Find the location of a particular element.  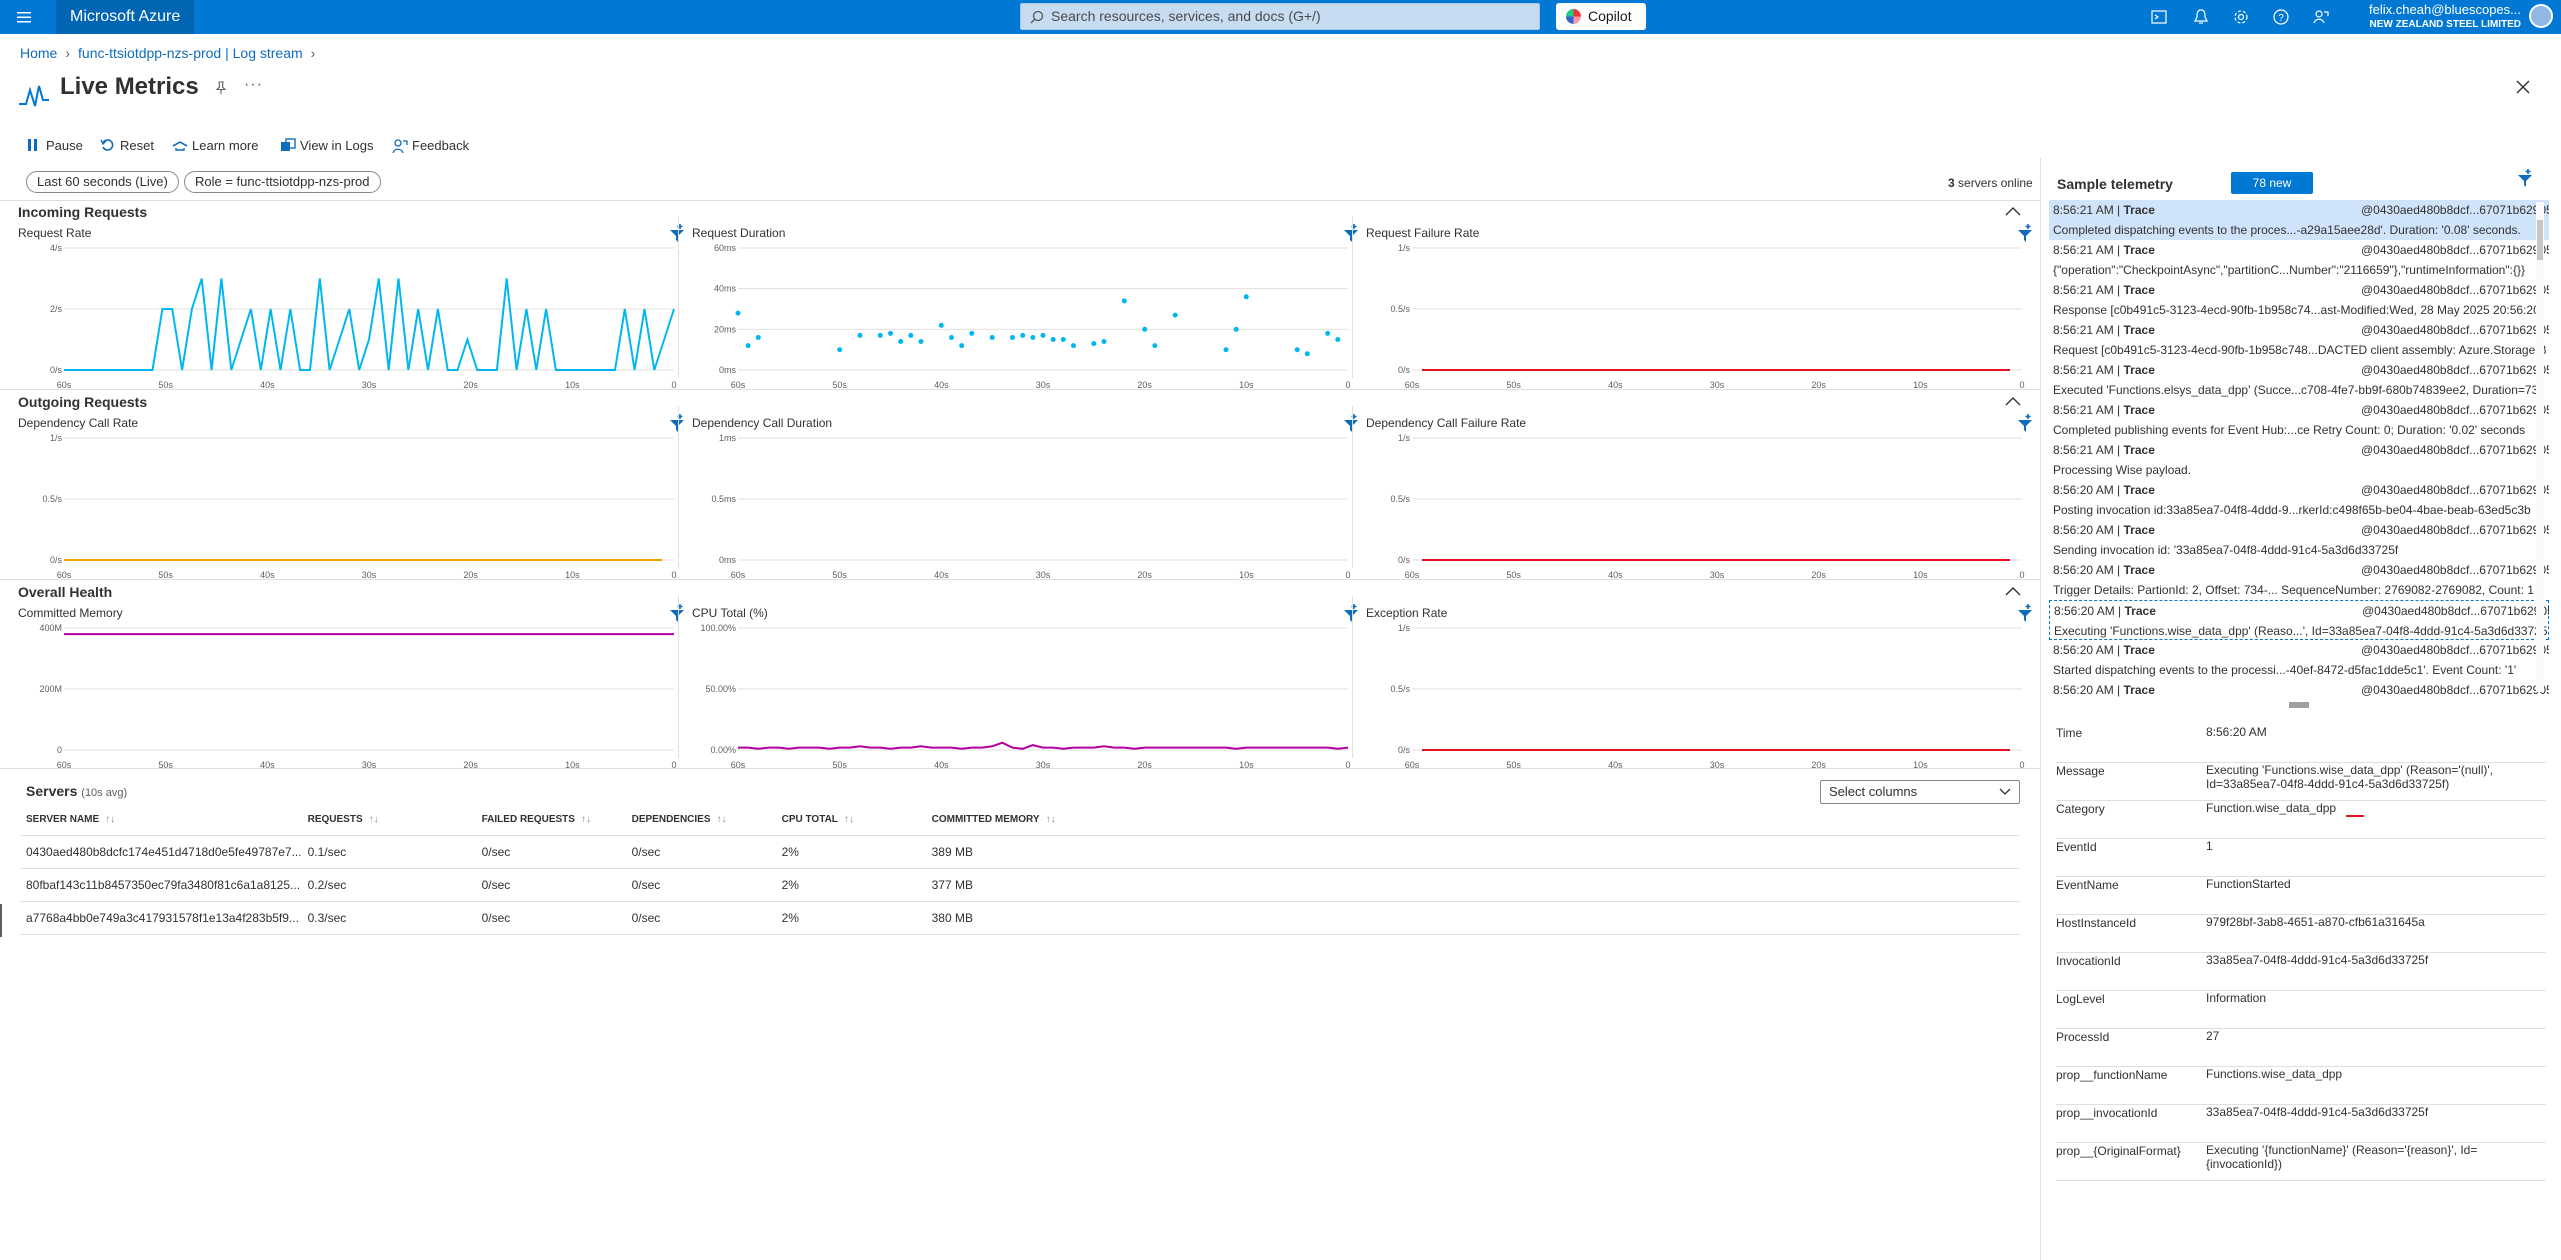

x-tick-label: 40s is located at coordinates (1615, 575).